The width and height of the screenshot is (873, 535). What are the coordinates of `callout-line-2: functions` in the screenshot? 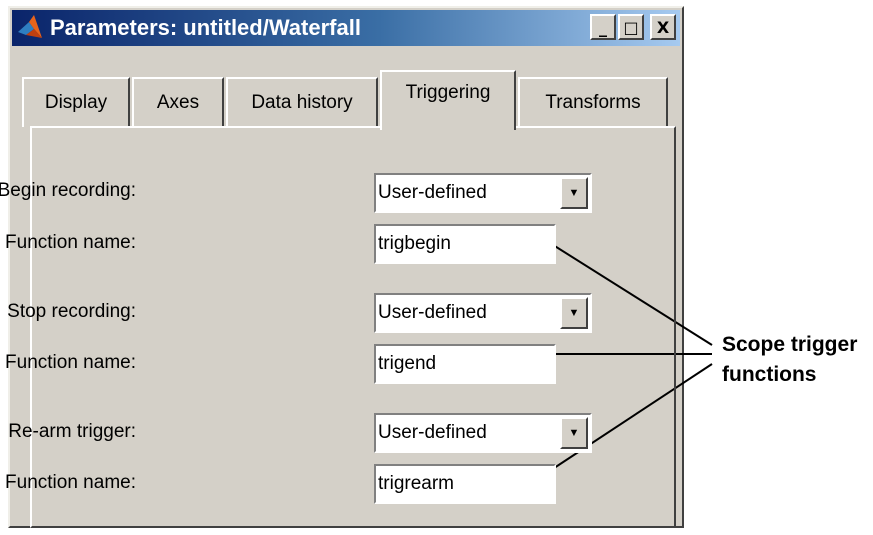 It's located at (769, 374).